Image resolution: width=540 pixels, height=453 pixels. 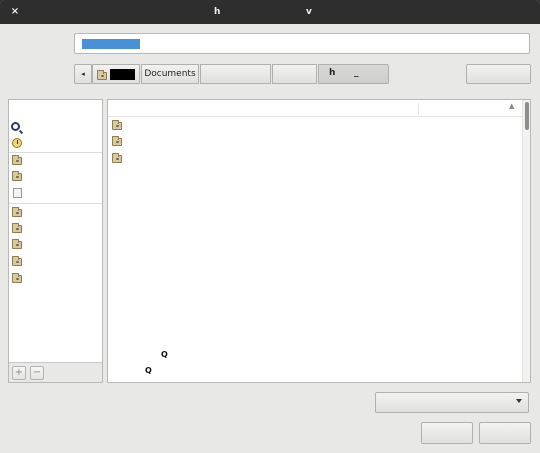 What do you see at coordinates (37, 373) in the screenshot?
I see `remove-bookmark-button: −` at bounding box center [37, 373].